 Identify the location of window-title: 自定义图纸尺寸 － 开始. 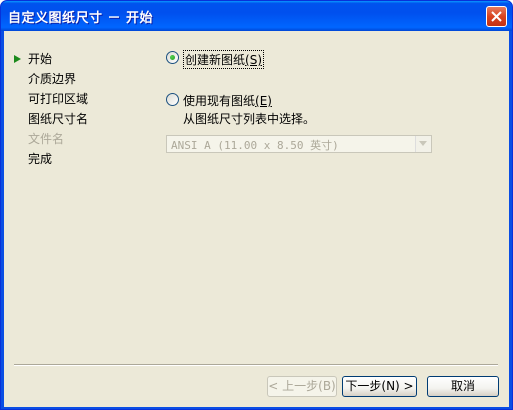
(81, 18).